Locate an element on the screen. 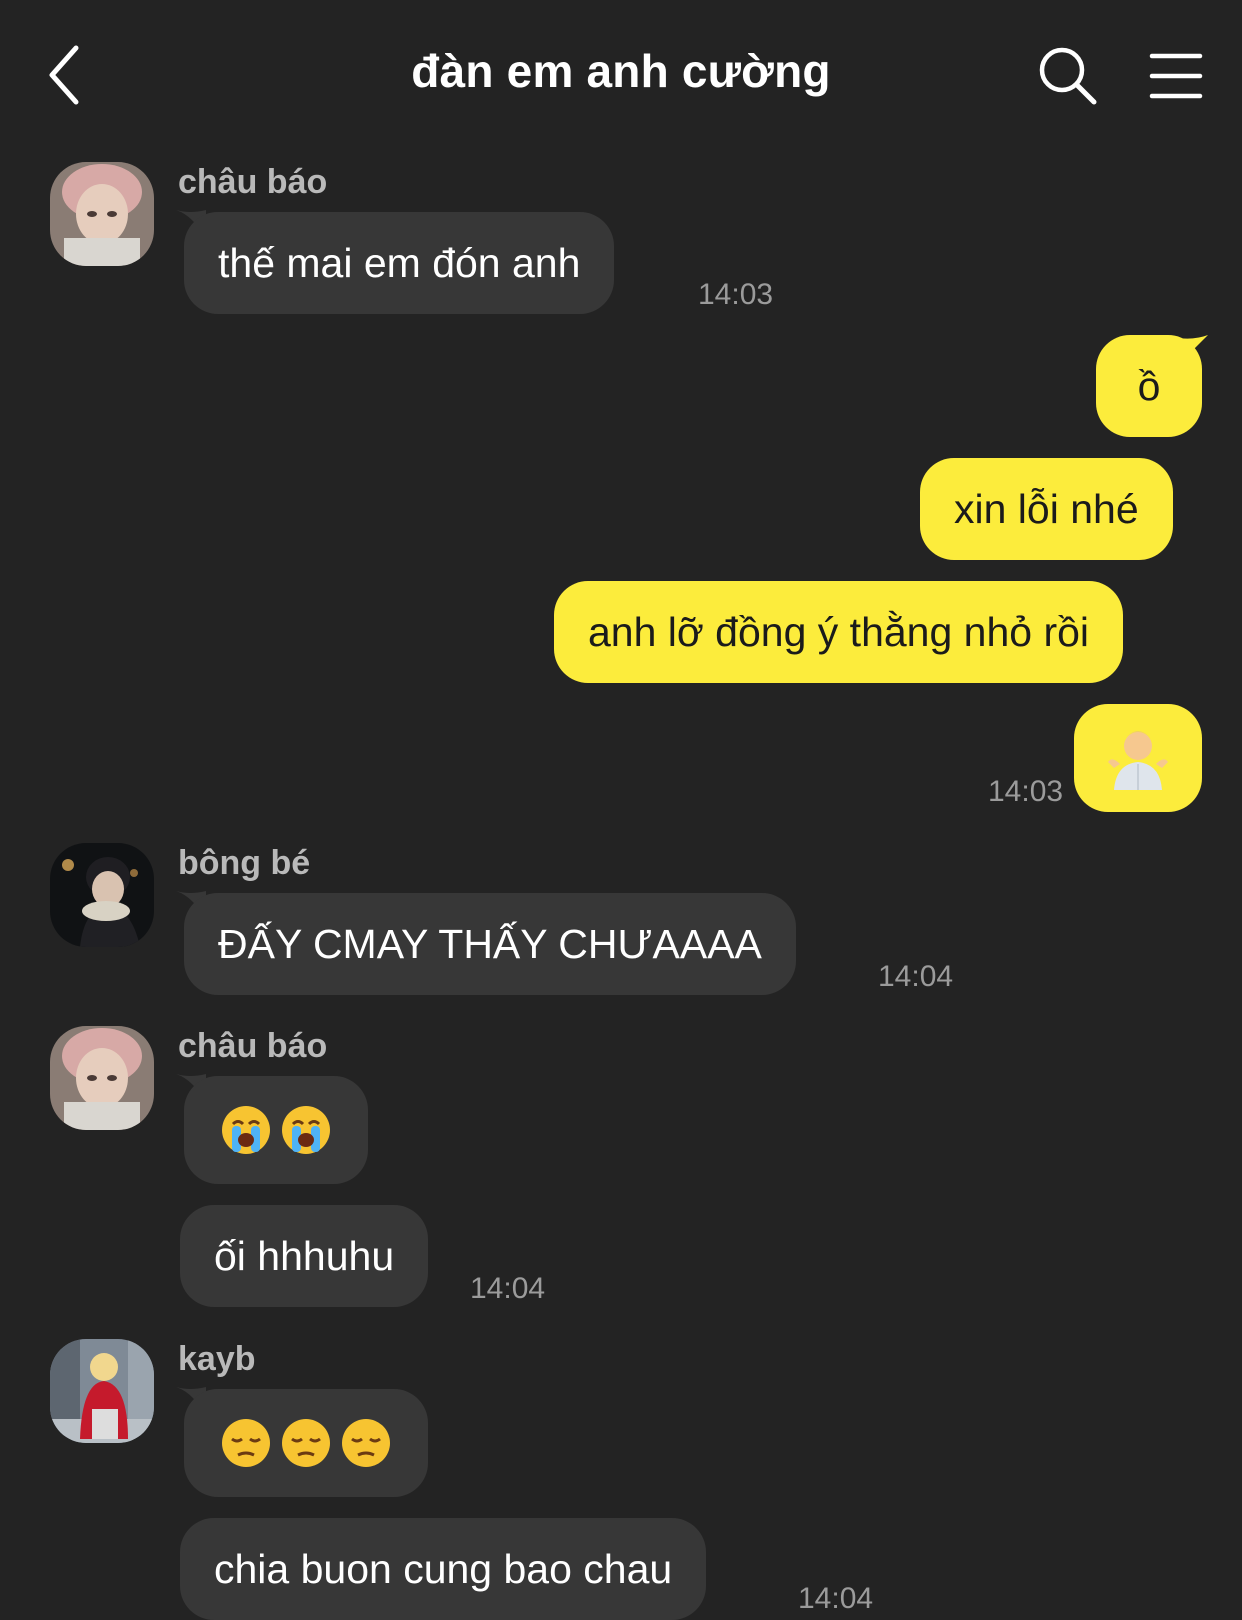 This screenshot has height=1620, width=1242. message-bubble-self: ồ is located at coordinates (1149, 386).